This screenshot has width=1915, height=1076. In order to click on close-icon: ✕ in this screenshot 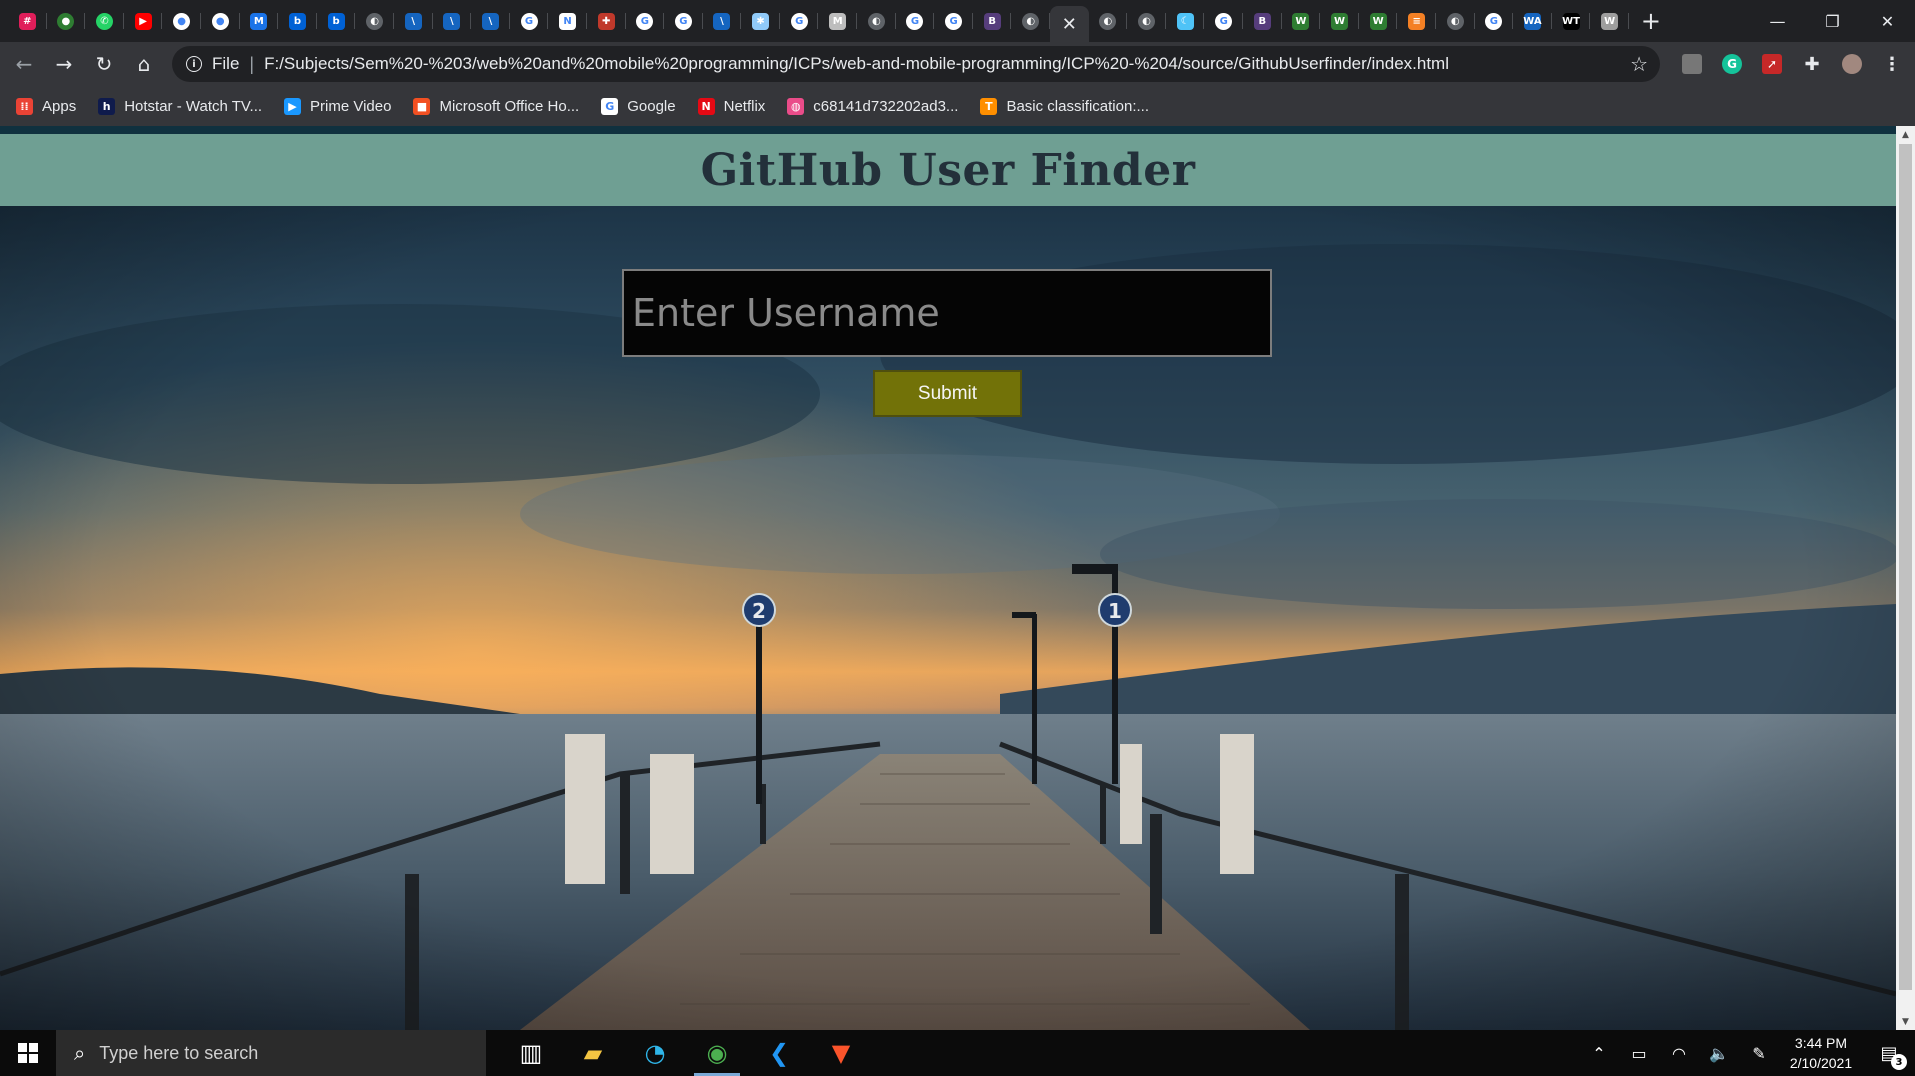, I will do `click(1069, 24)`.